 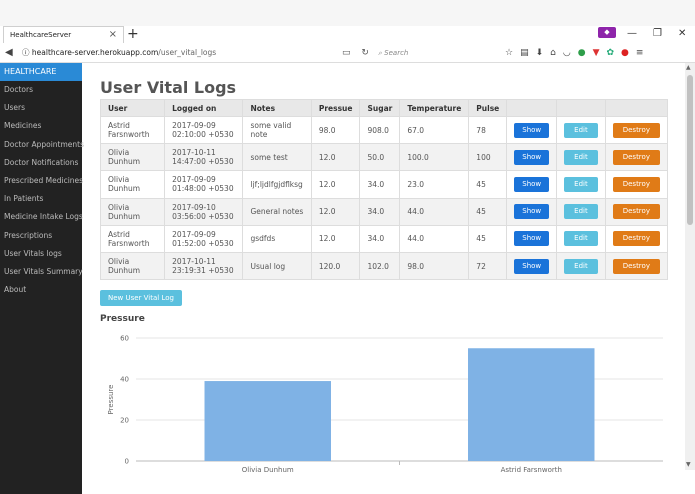 What do you see at coordinates (63, 34) in the screenshot?
I see `browser-tab: HealthcareServer ×` at bounding box center [63, 34].